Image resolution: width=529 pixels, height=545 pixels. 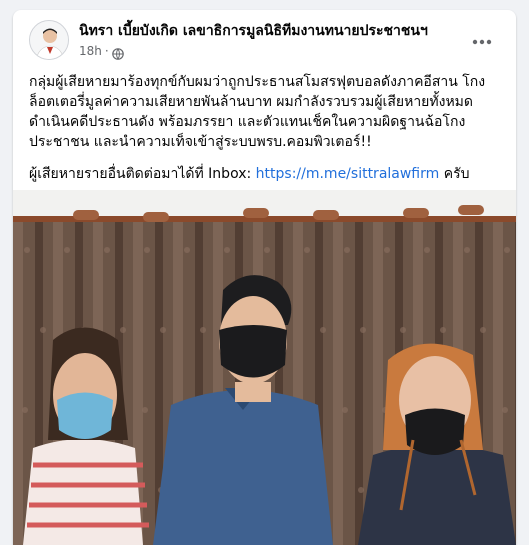 What do you see at coordinates (348, 174) in the screenshot?
I see `messenger-link: https://m.me/sittralawfirm` at bounding box center [348, 174].